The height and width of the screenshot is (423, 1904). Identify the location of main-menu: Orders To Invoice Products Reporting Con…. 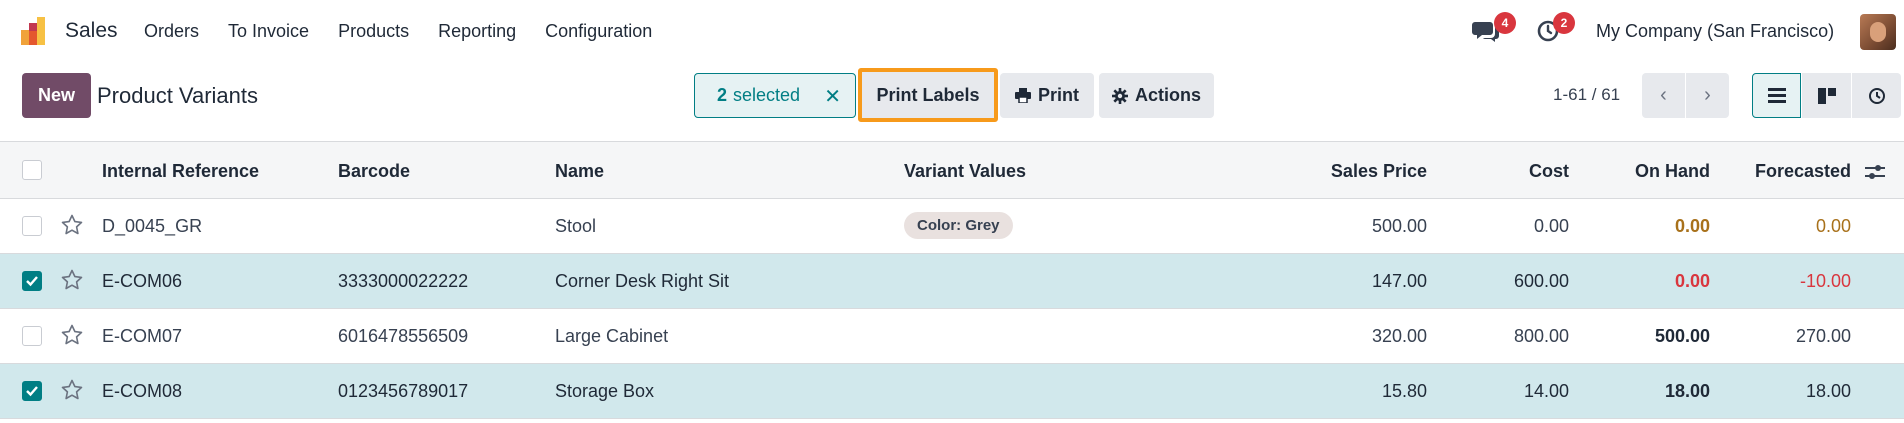
(412, 31).